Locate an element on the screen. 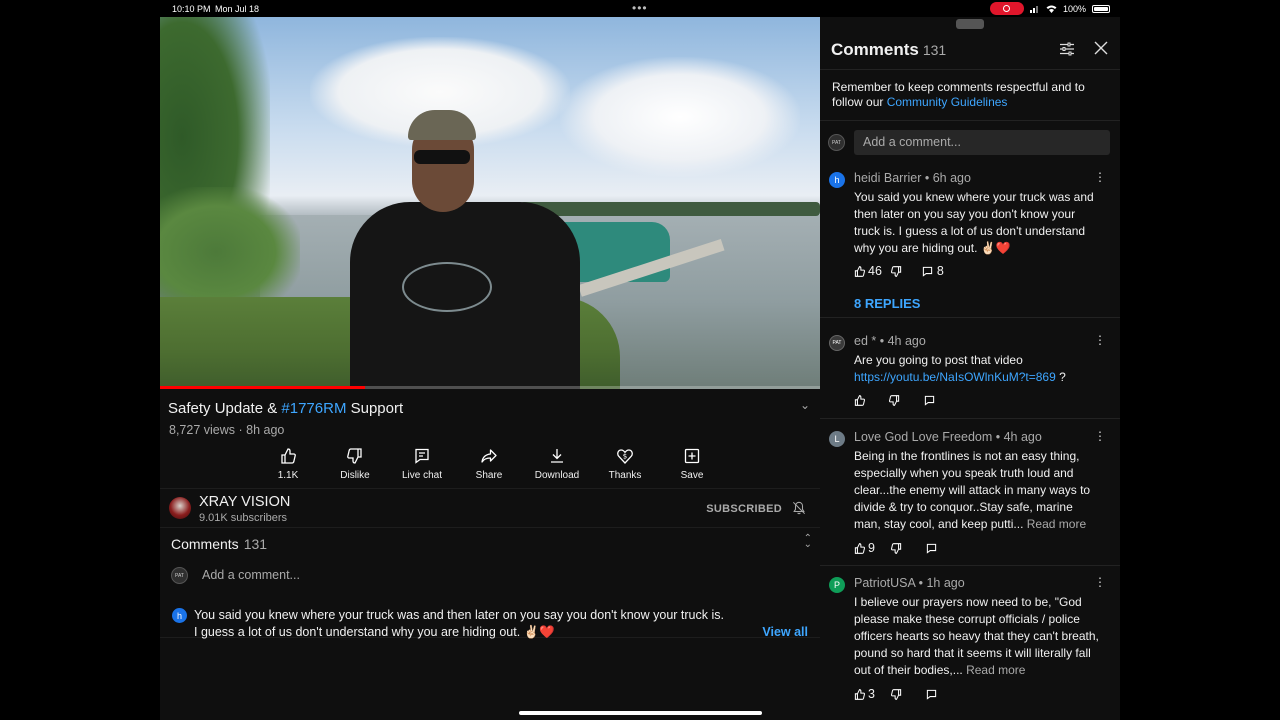 This screenshot has height=720, width=1280. channel-avatar is located at coordinates (180, 508).